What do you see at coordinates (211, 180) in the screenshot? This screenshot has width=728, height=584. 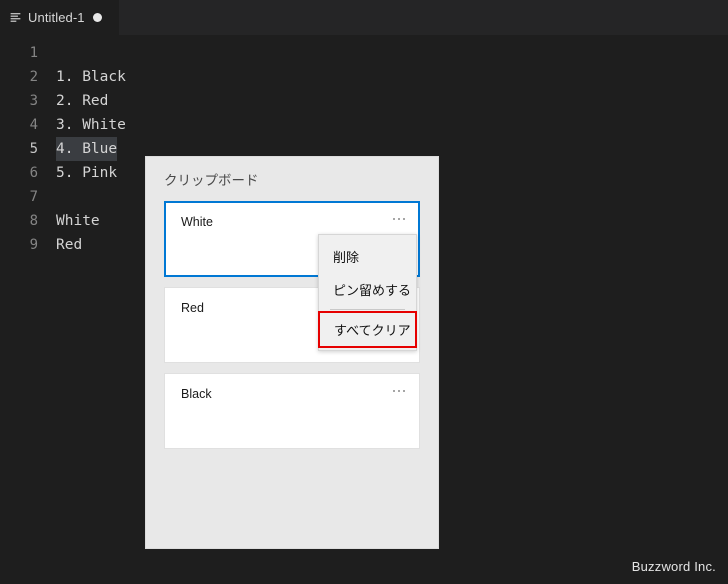 I see `clipboard-panel-title: クリップボード` at bounding box center [211, 180].